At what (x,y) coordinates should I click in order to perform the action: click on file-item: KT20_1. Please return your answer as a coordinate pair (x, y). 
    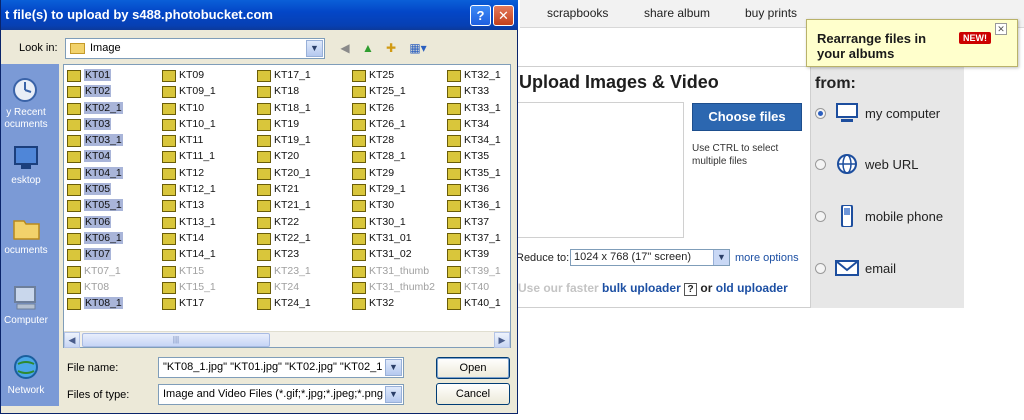
    Looking at the image, I should click on (299, 174).